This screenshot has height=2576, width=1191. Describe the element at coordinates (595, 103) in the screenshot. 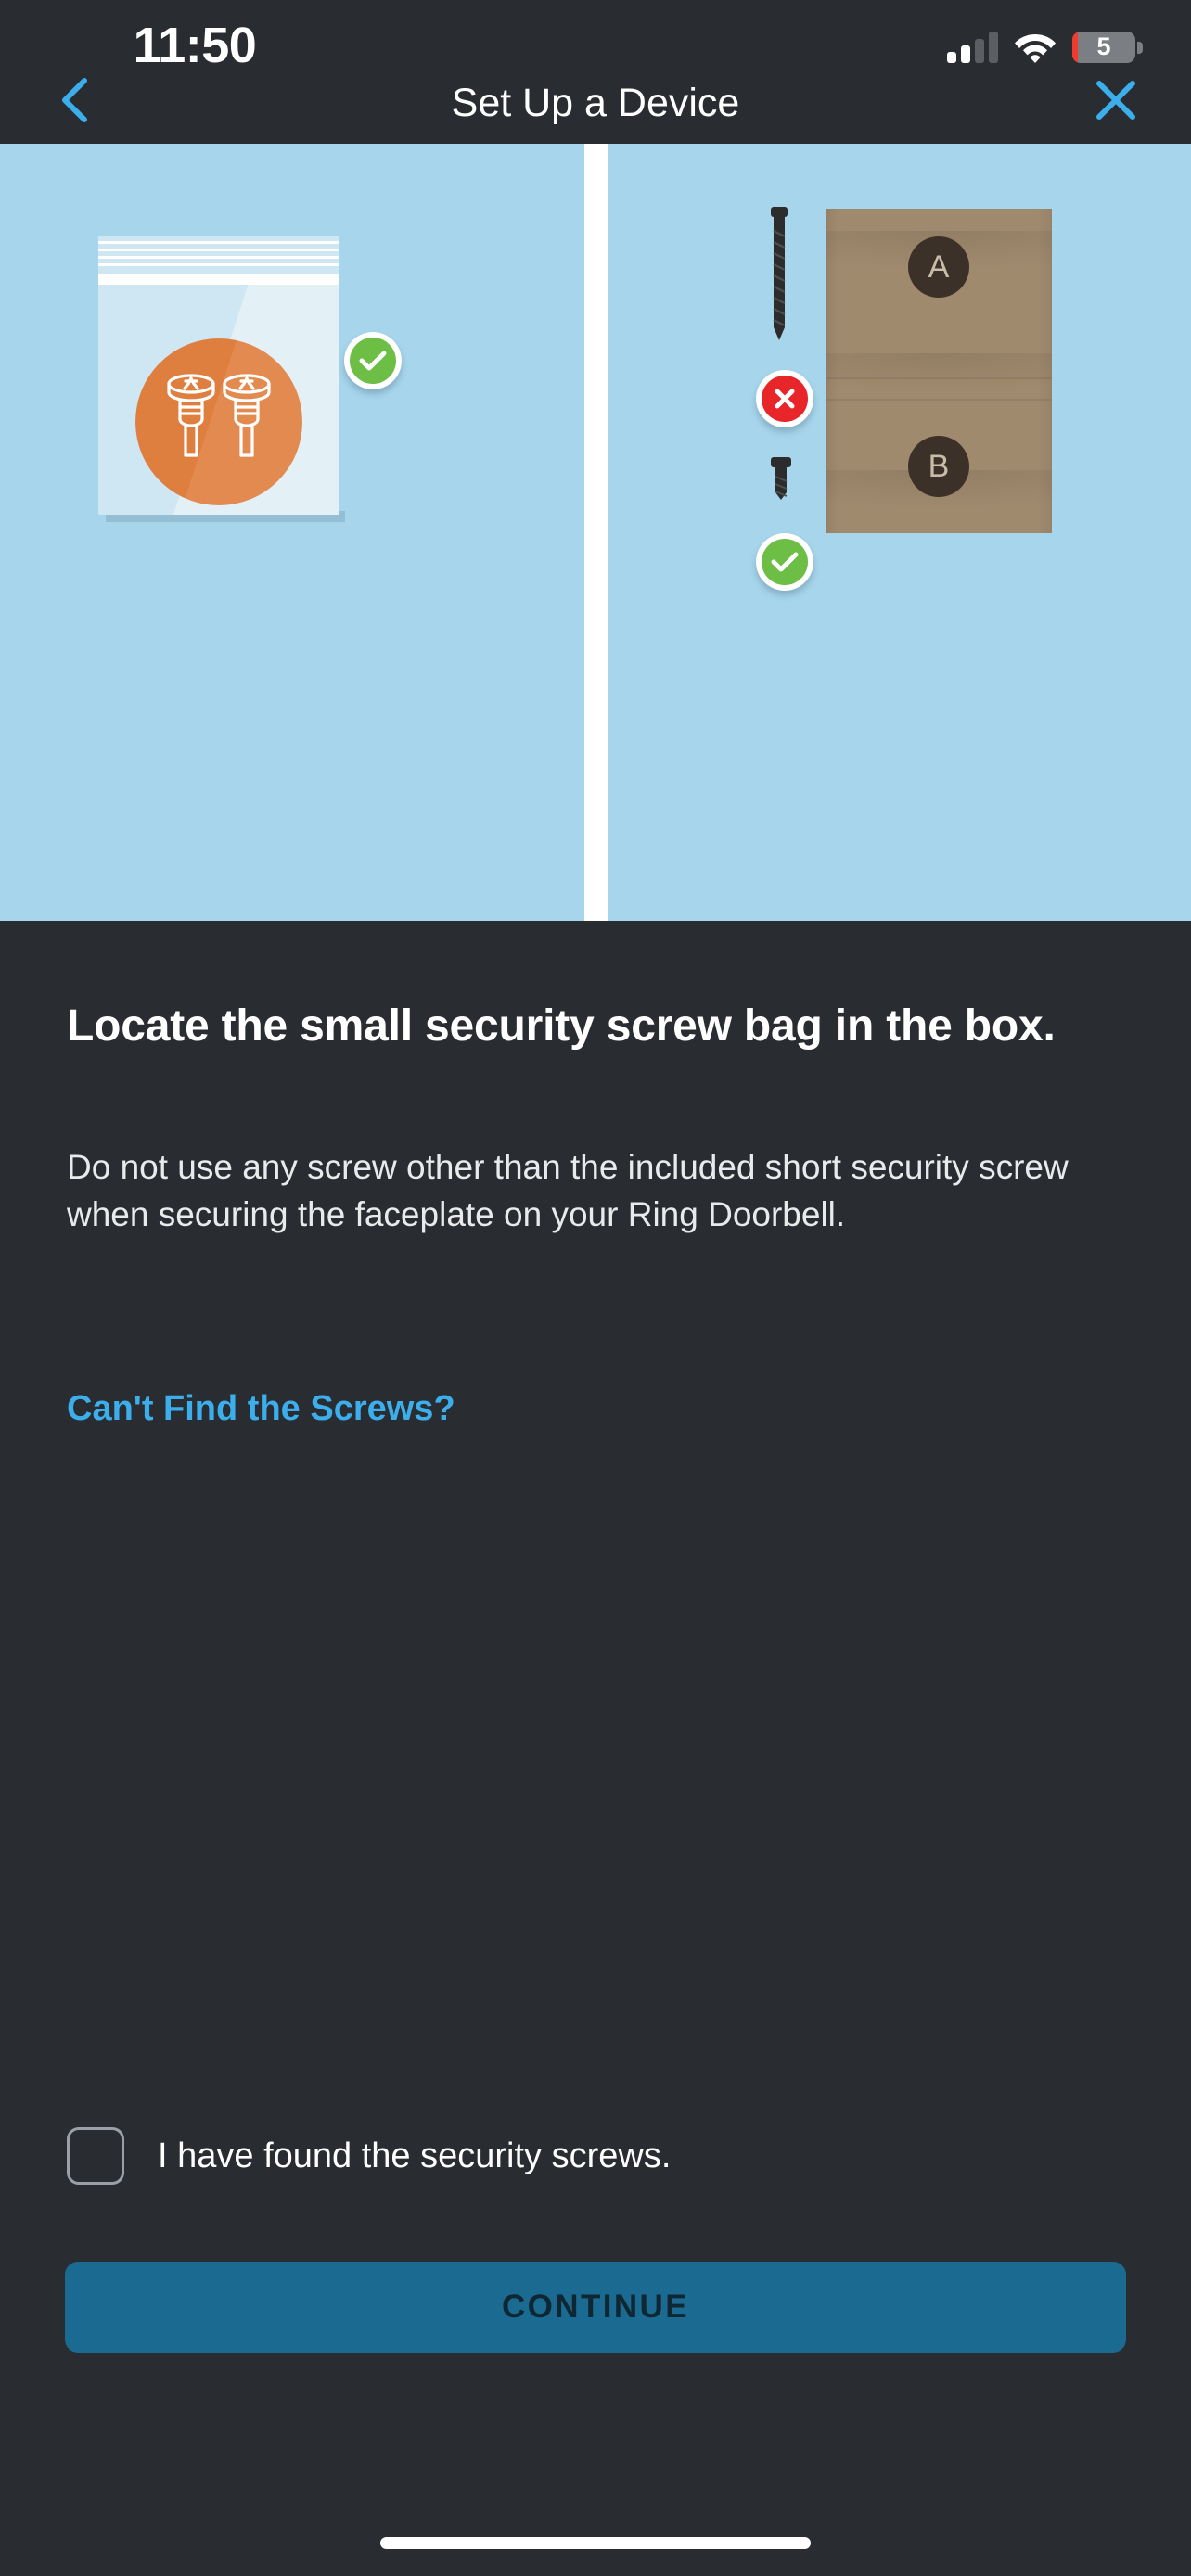

I see `page-title-header: Set Up a Device` at that location.